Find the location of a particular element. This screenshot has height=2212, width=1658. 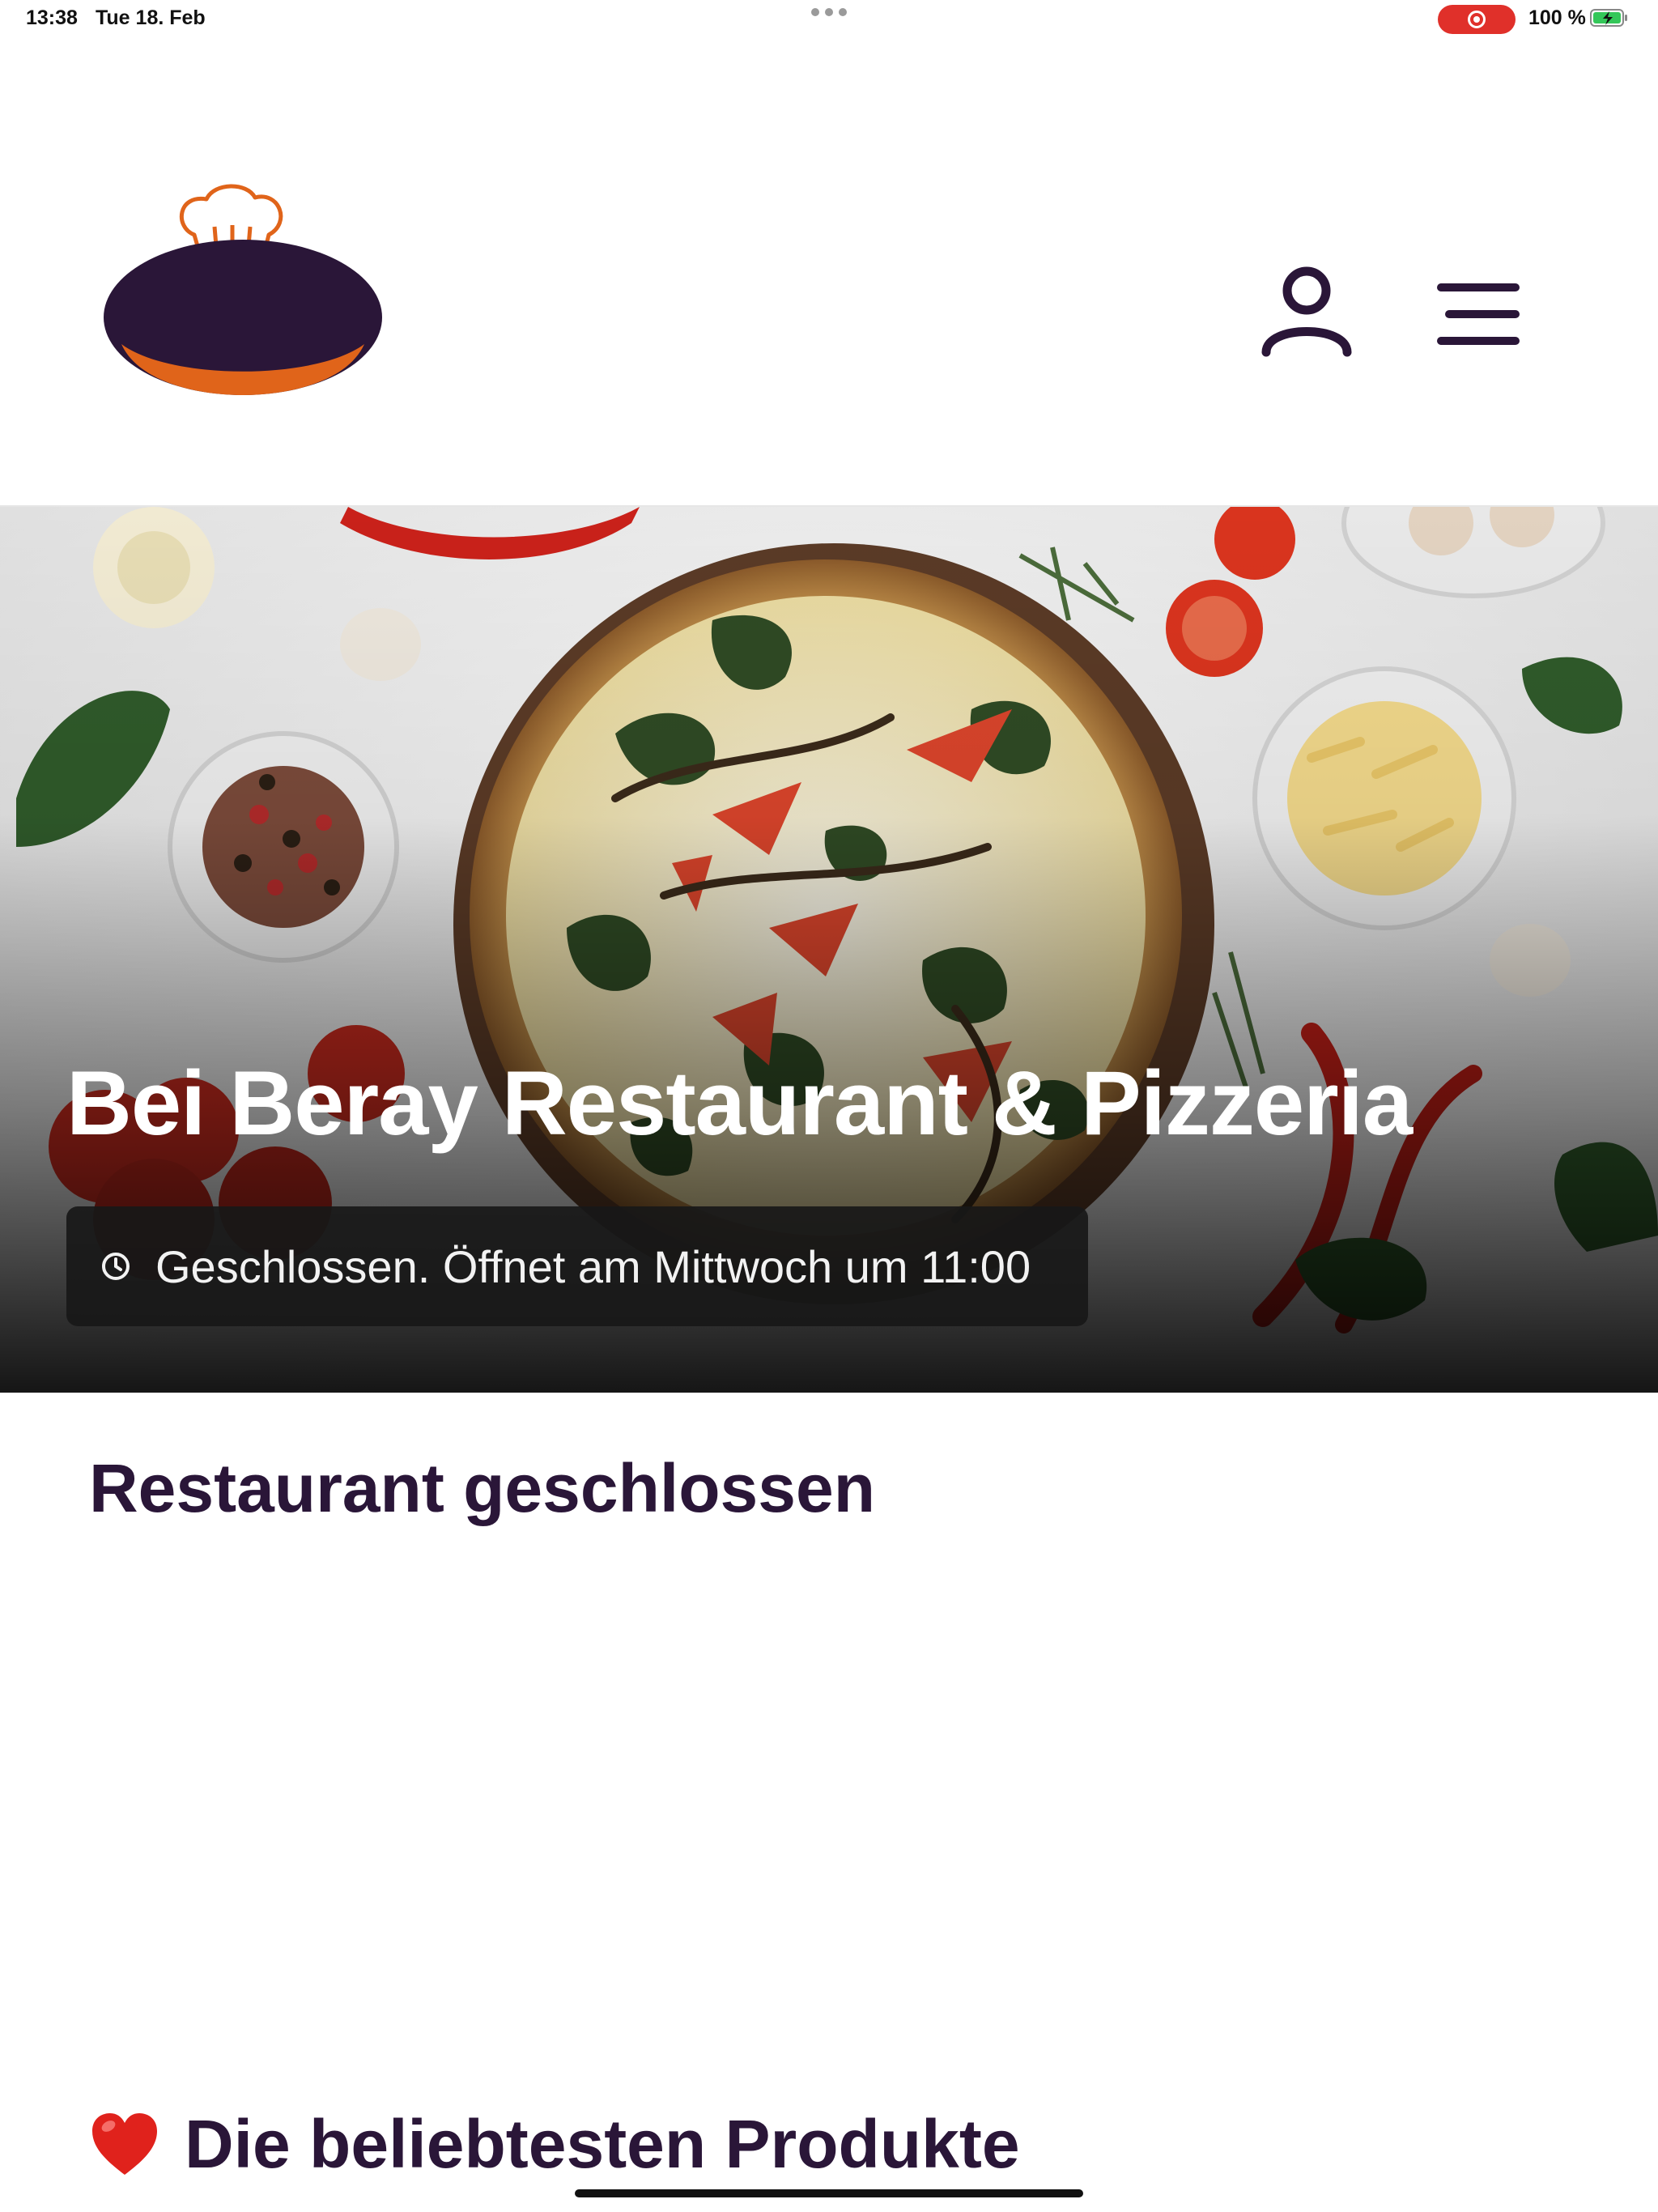

menu-button is located at coordinates (1478, 314).